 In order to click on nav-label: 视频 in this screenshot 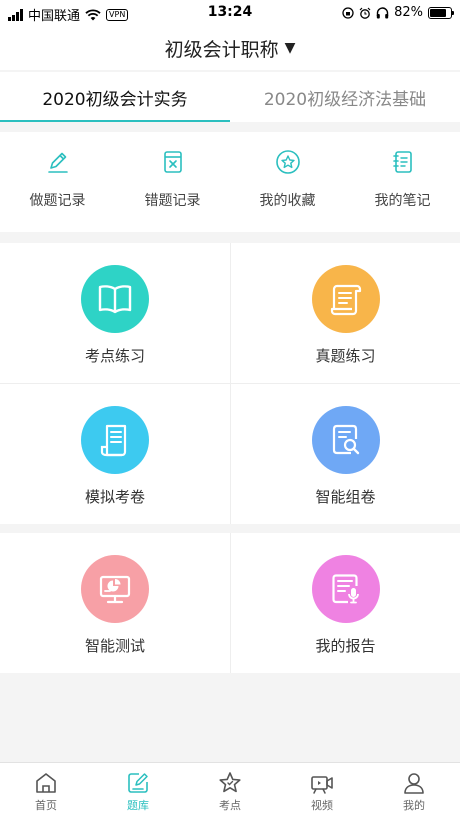, I will do `click(322, 805)`.